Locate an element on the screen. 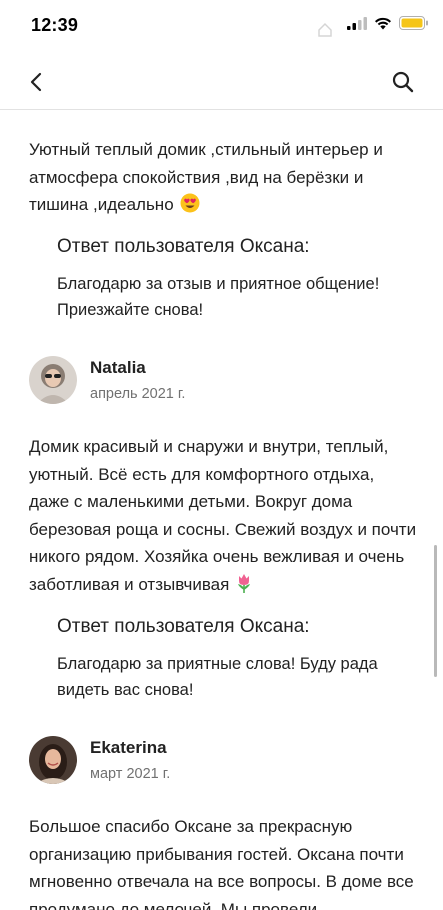 The height and width of the screenshot is (910, 443). review-author: Natalia апрель 2021 г. is located at coordinates (219, 382).